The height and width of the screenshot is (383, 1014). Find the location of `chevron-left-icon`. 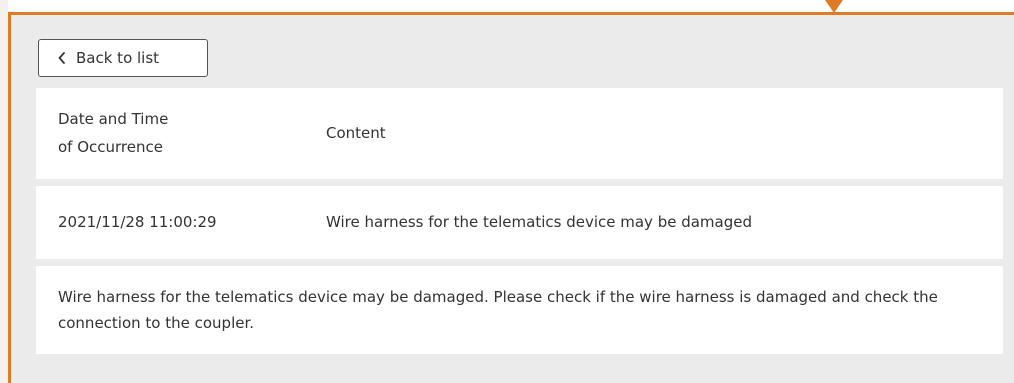

chevron-left-icon is located at coordinates (62, 58).